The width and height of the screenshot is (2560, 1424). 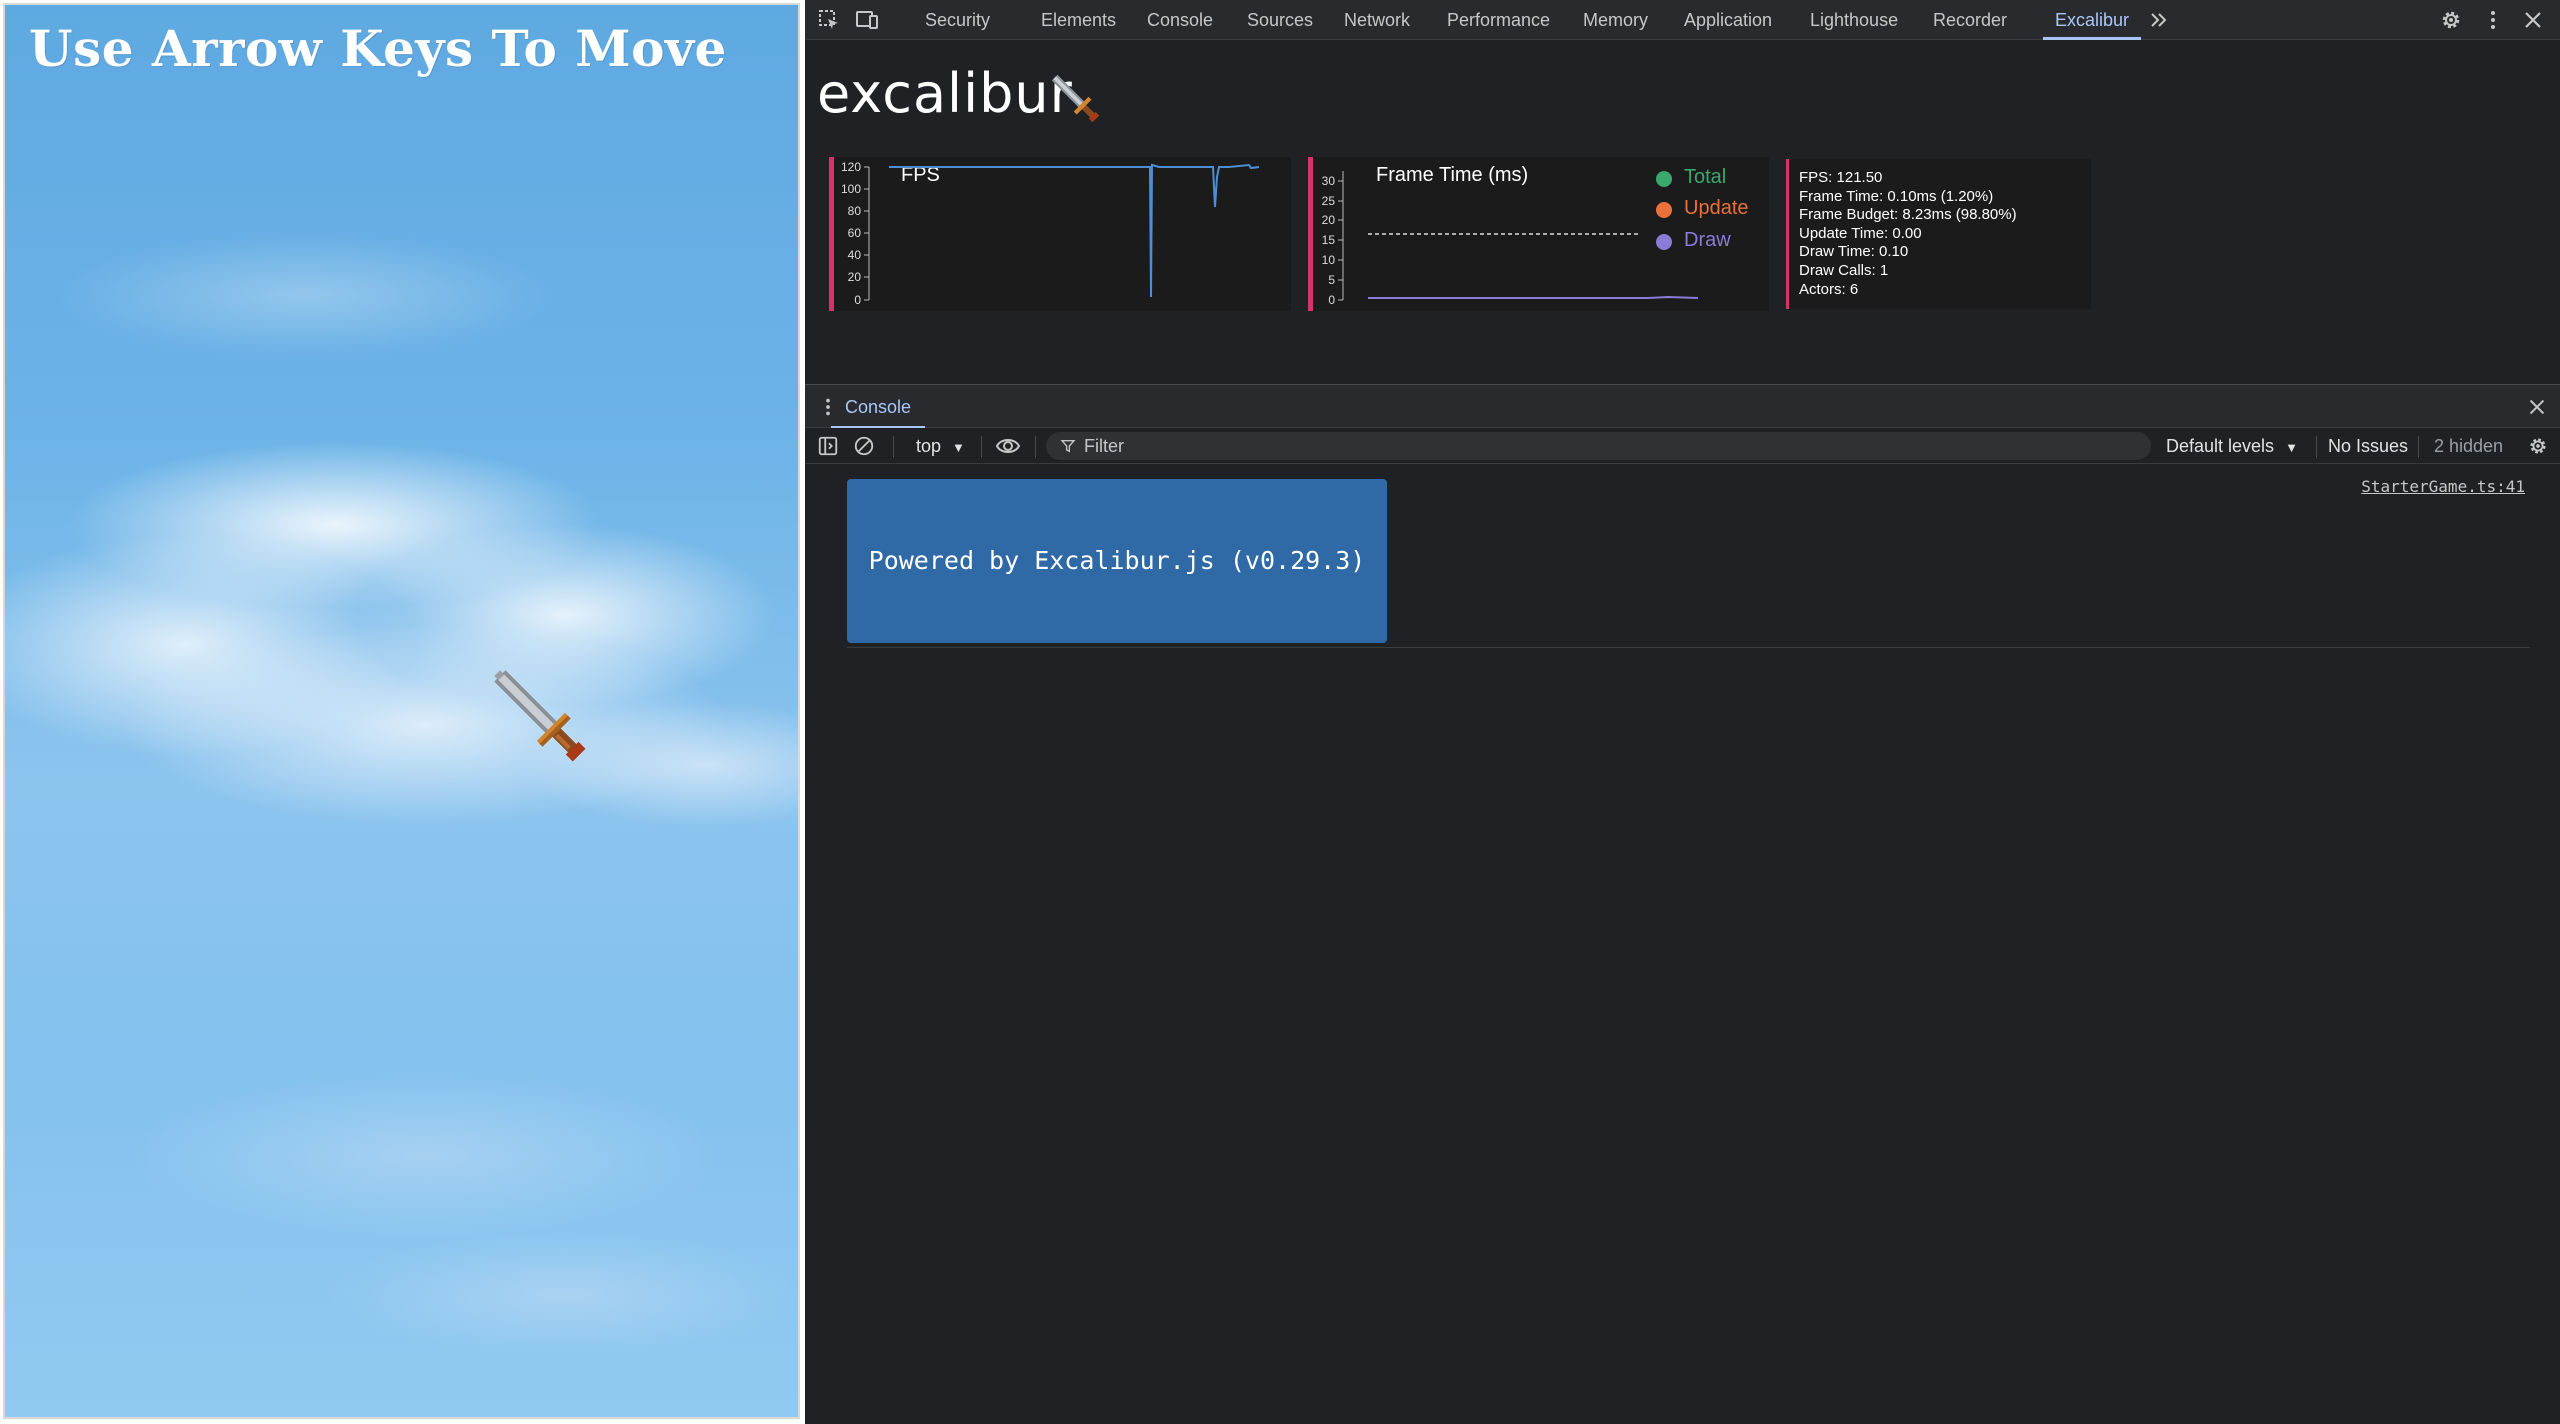 I want to click on fps-graph-plot: 120 100 80 60 40 20 0 FPS, so click(x=1050, y=233).